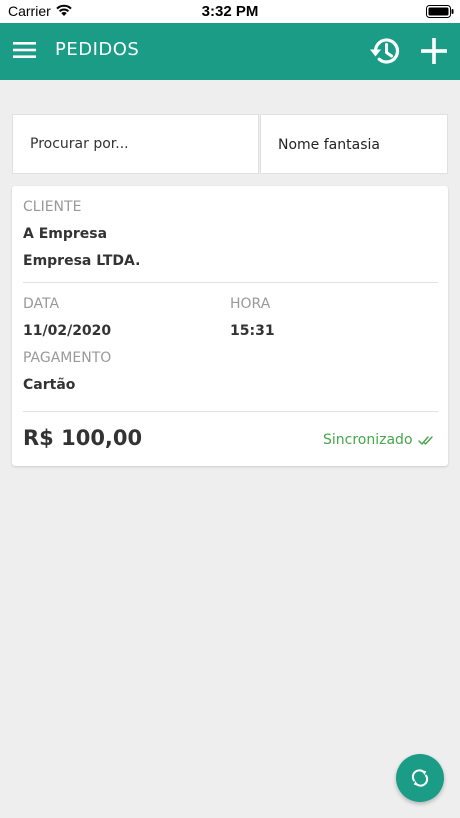 This screenshot has width=460, height=818. I want to click on history-icon, so click(384, 51).